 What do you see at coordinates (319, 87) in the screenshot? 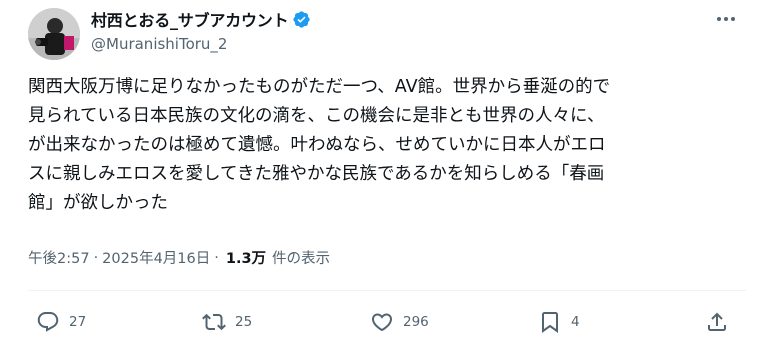
I see `tweet-text-line: 関西大阪万博に足りなかったものがただ一つ、AV館。世界から垂涎の的で` at bounding box center [319, 87].